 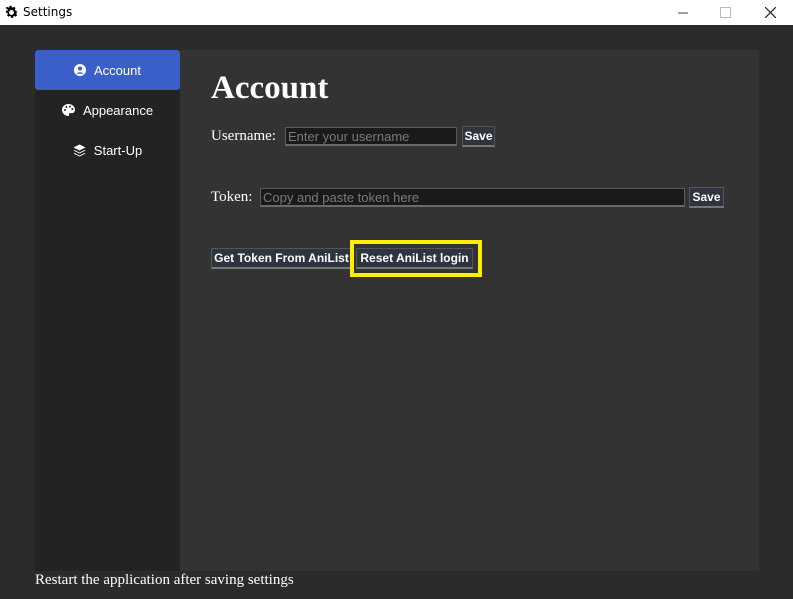 I want to click on sidebar-item-label: Account, so click(x=117, y=70).